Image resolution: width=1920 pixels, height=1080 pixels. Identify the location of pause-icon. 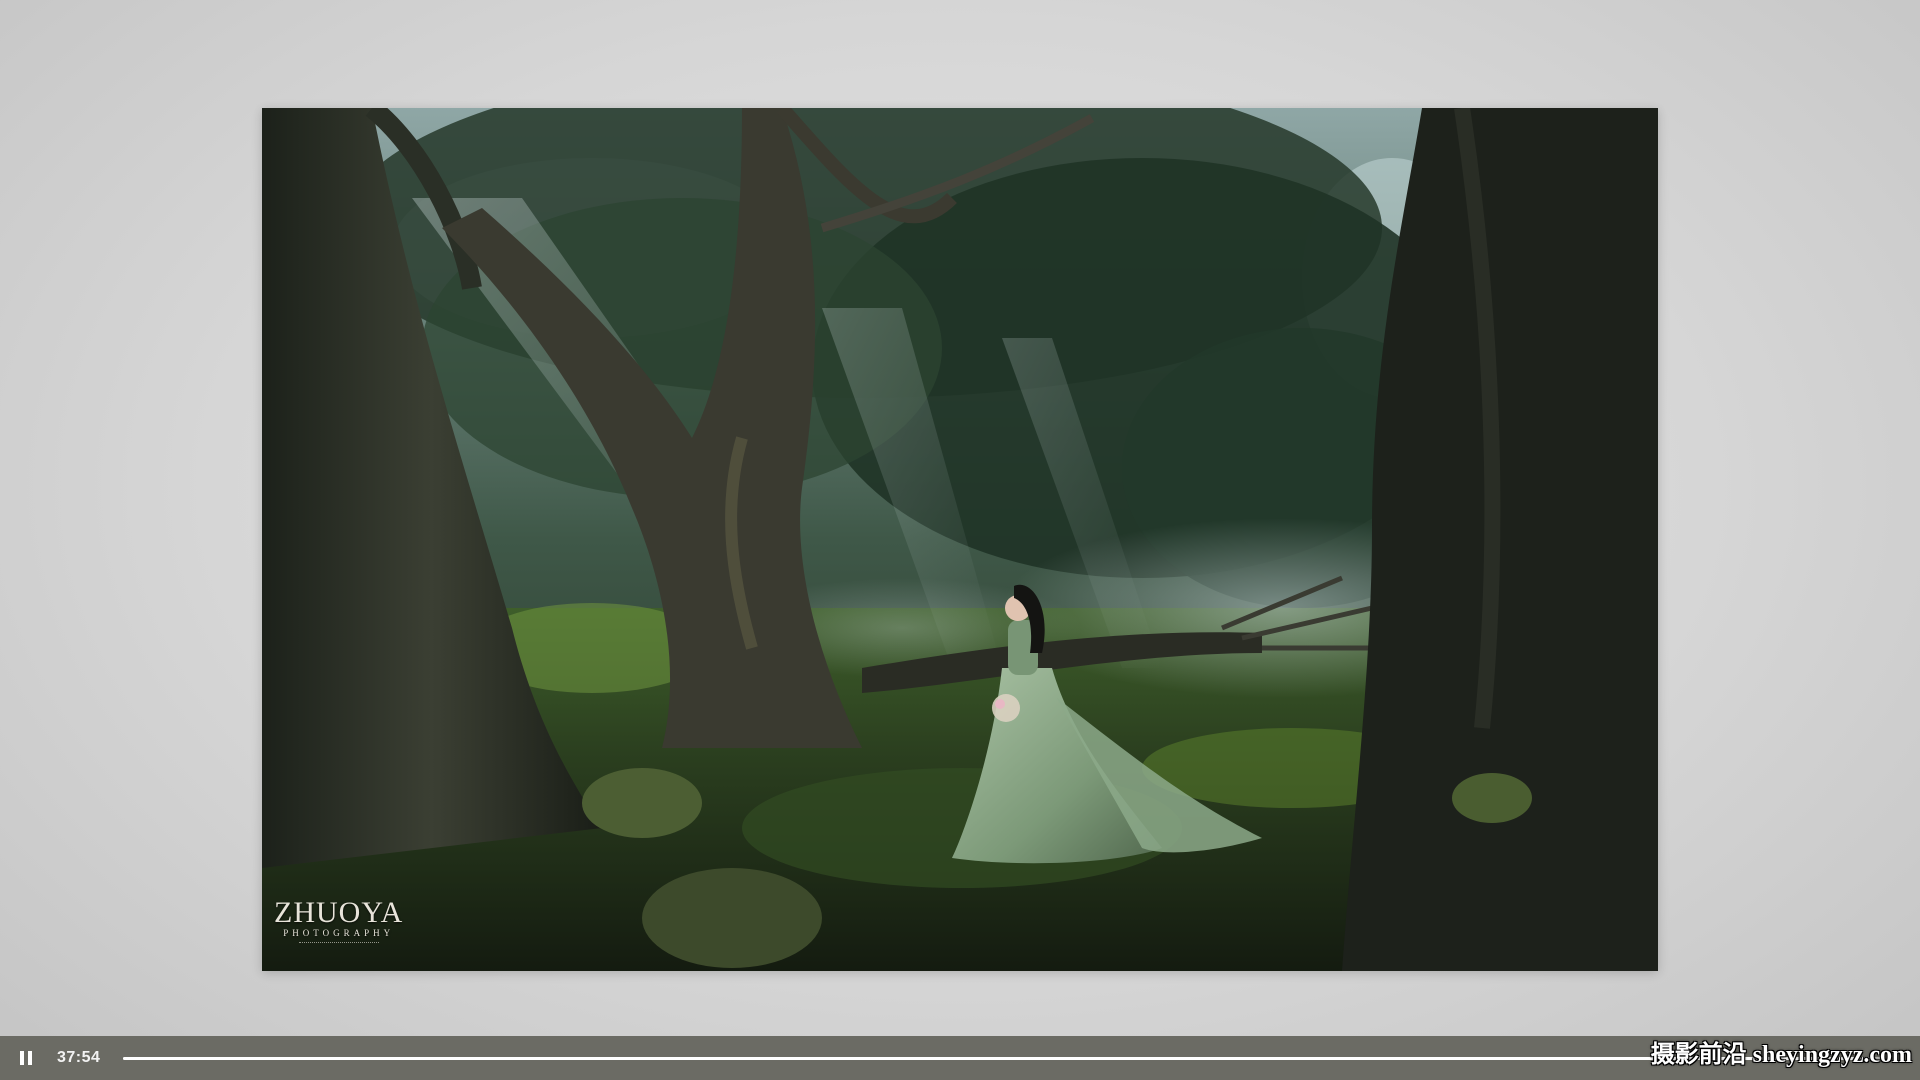
(26, 1058).